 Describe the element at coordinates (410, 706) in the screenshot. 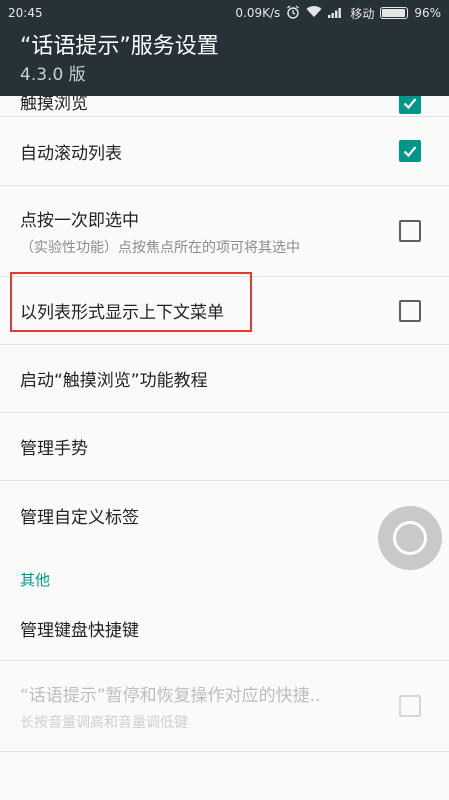

I see `pause-shortcut-checkbox` at that location.